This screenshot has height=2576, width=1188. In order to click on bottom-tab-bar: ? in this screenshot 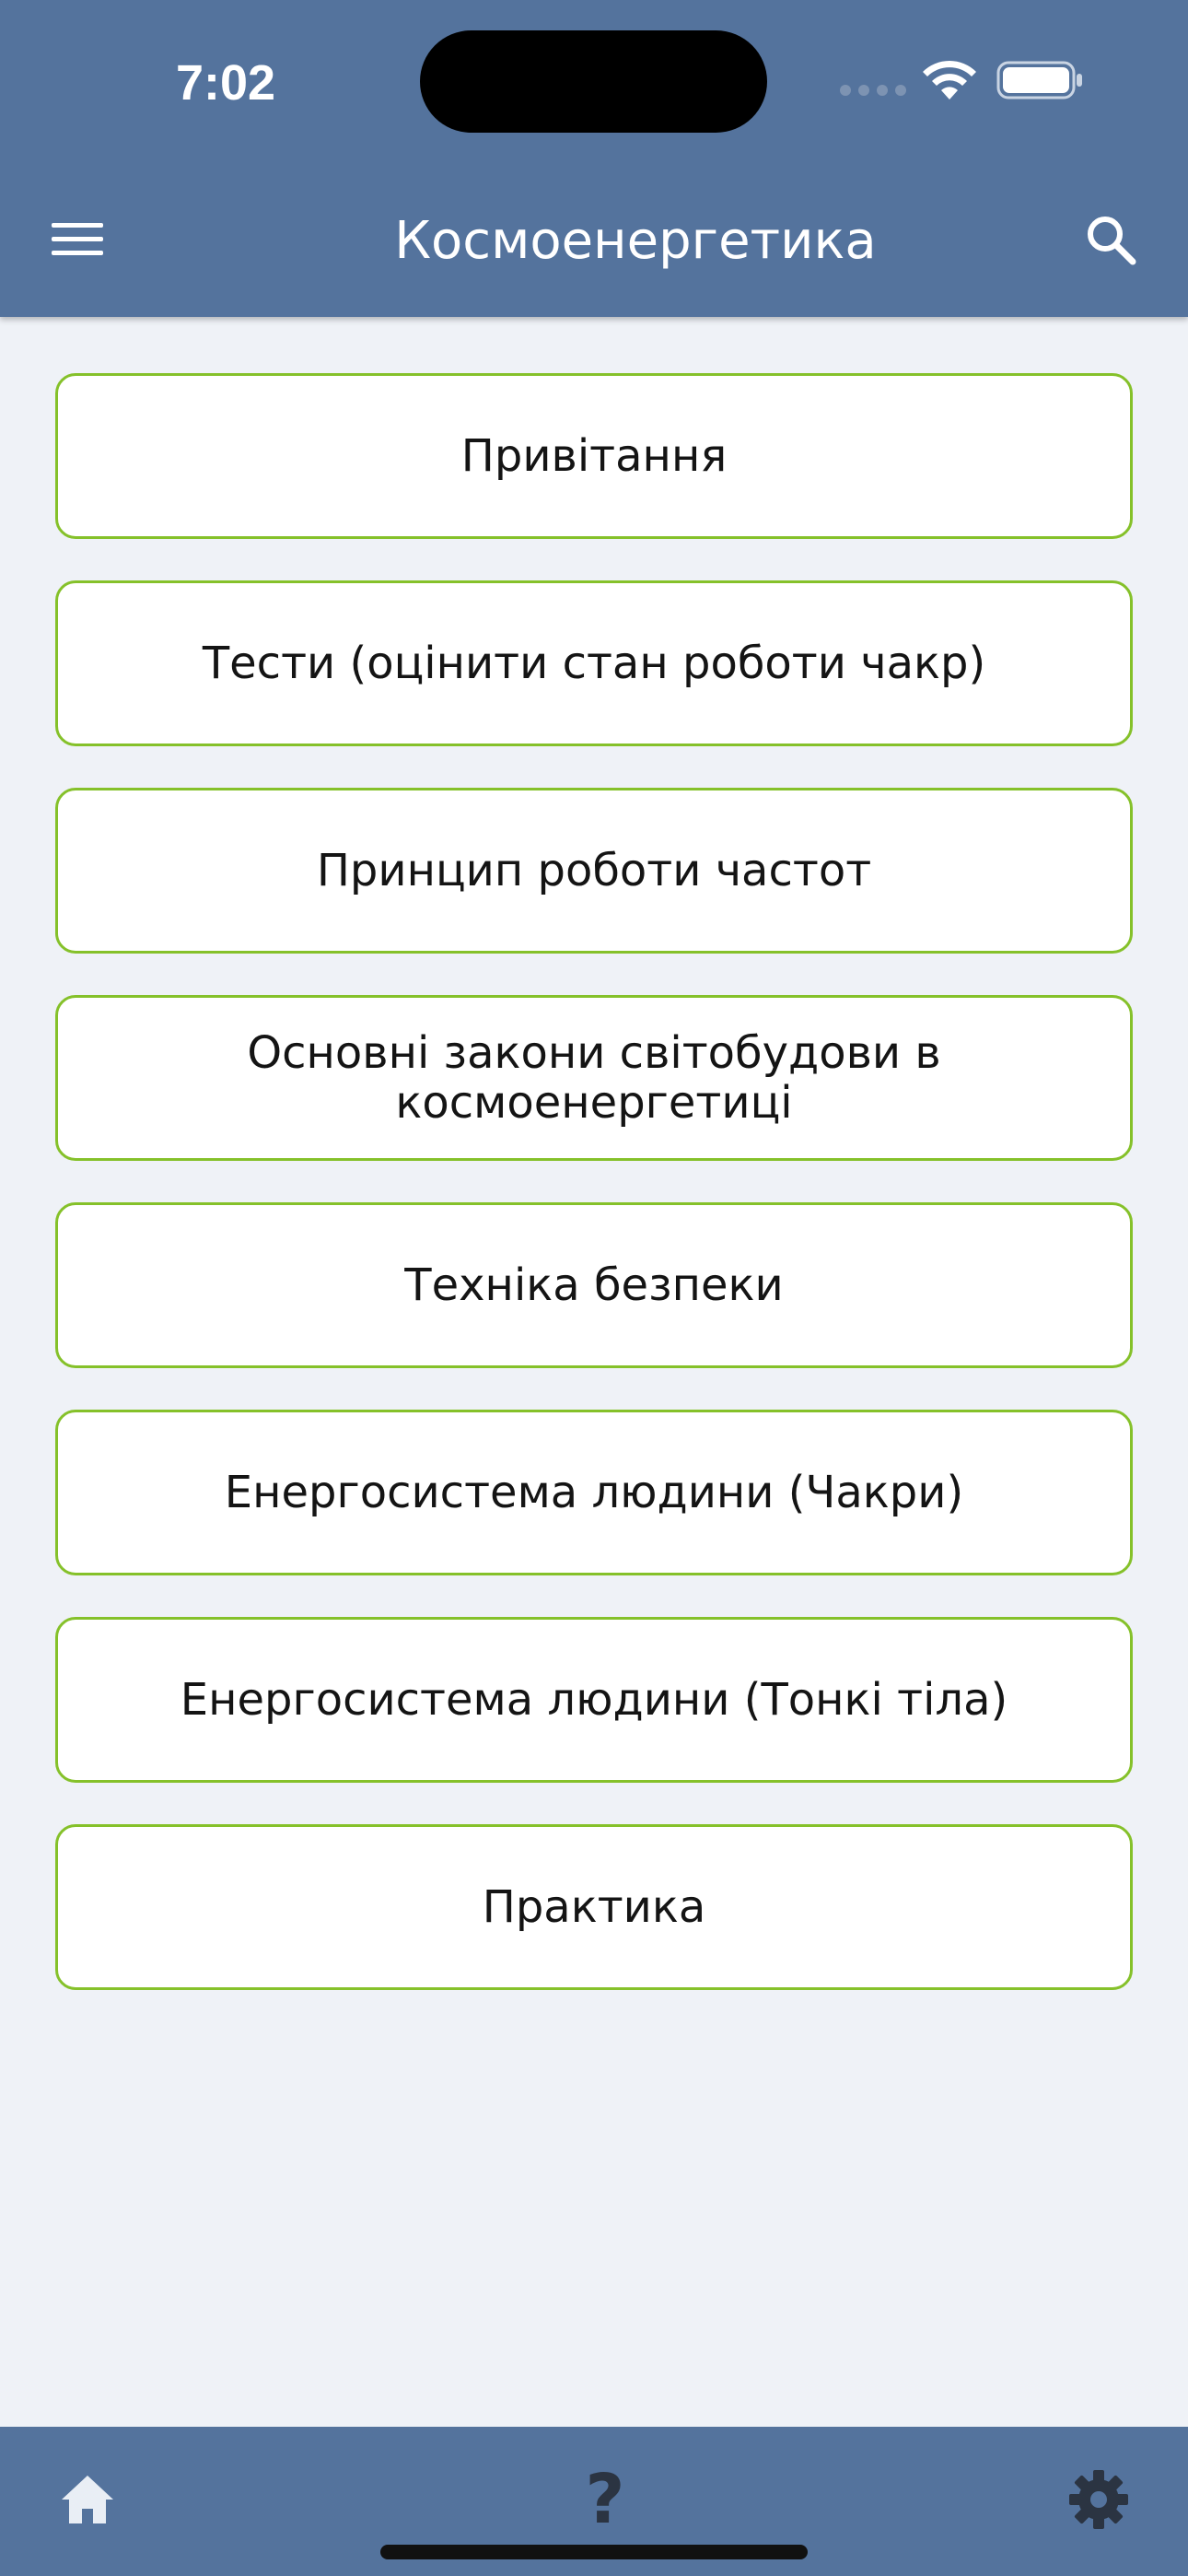, I will do `click(594, 2501)`.